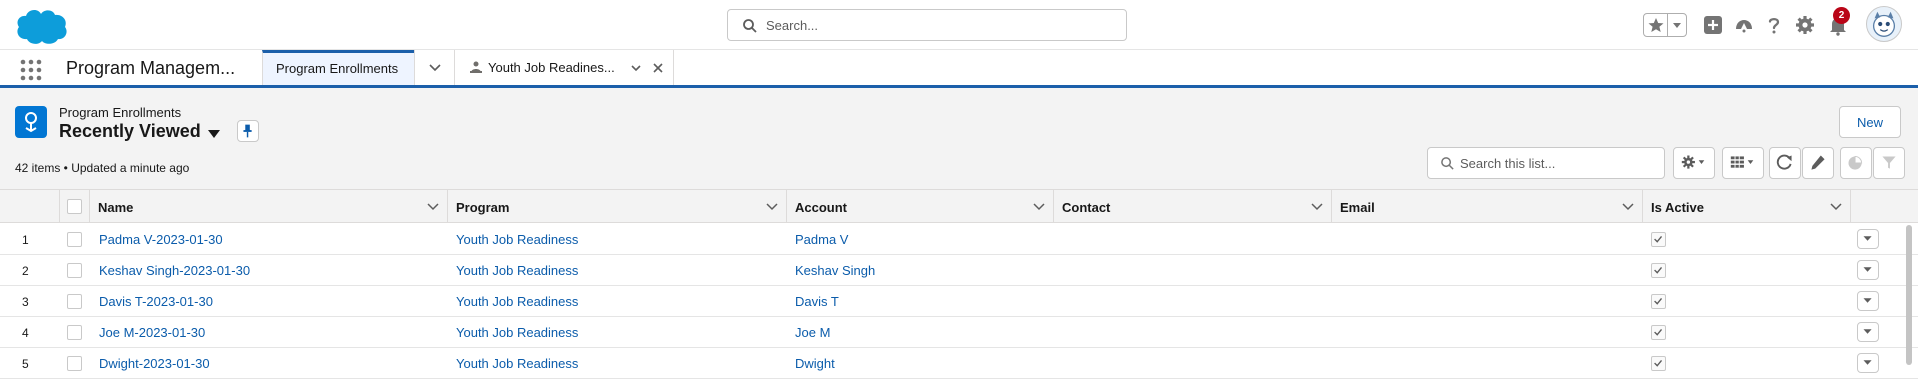 The height and width of the screenshot is (379, 1918). What do you see at coordinates (1870, 122) in the screenshot?
I see `new-button: New` at bounding box center [1870, 122].